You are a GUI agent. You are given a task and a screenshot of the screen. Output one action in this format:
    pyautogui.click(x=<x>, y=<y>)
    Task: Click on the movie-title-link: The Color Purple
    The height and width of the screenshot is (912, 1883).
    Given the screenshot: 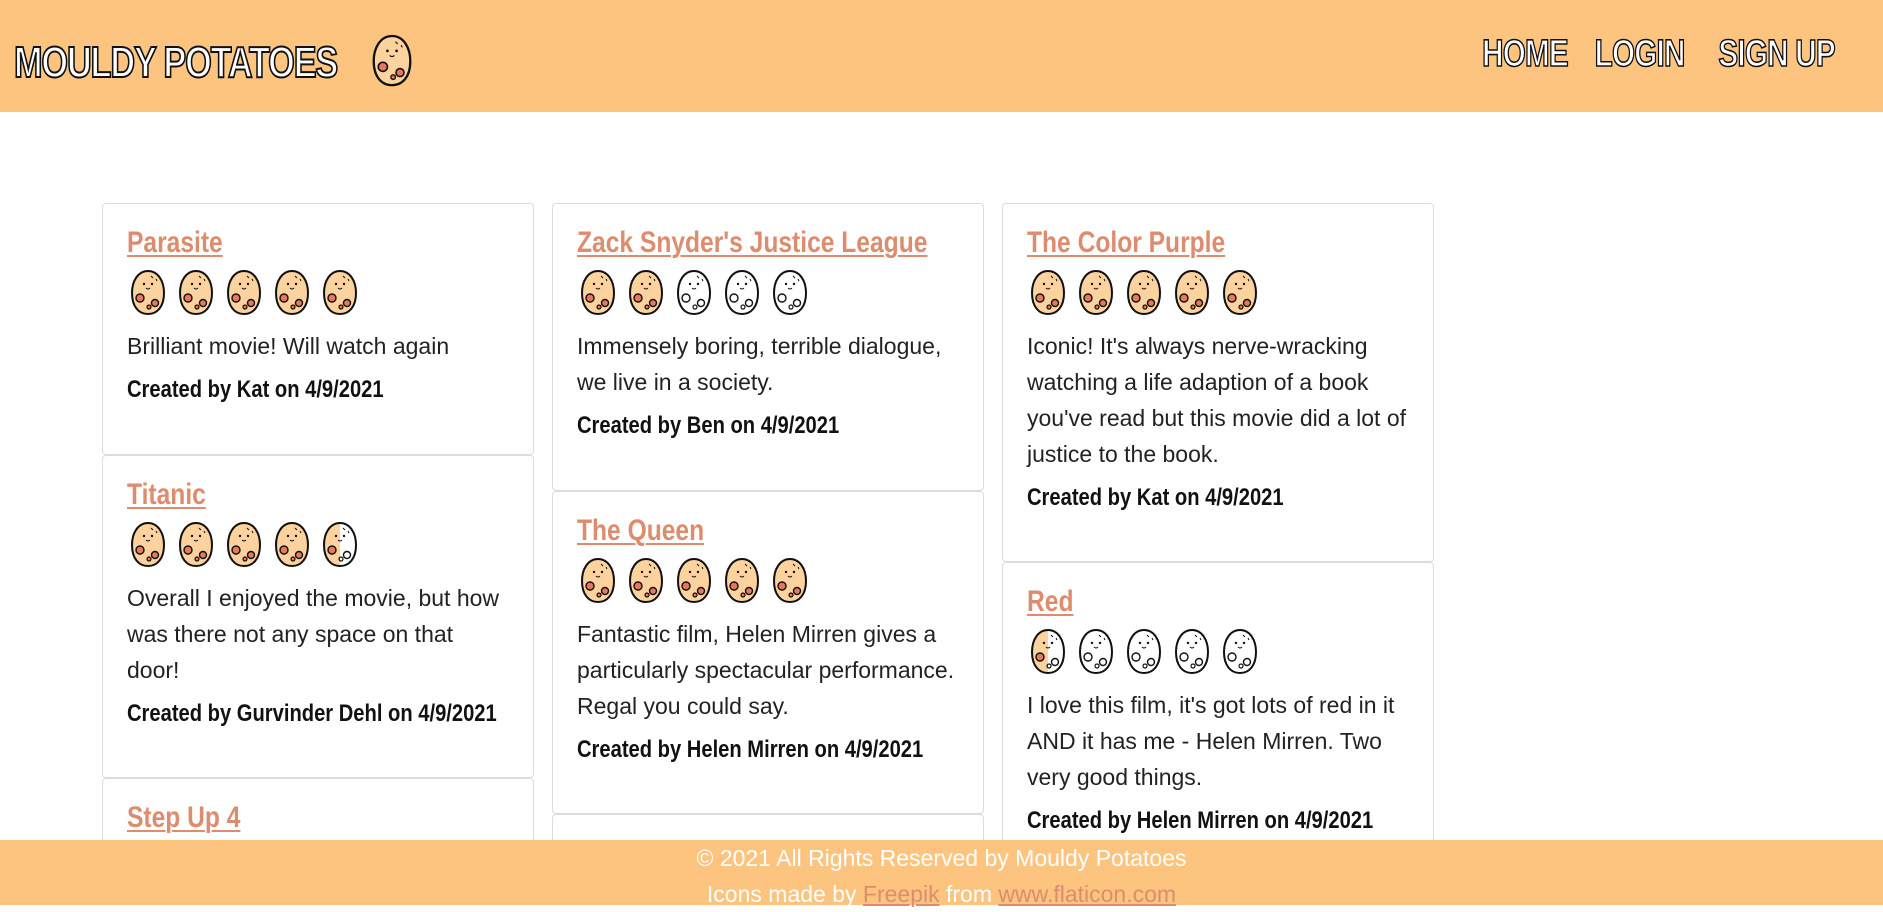 What is the action you would take?
    pyautogui.click(x=1126, y=243)
    